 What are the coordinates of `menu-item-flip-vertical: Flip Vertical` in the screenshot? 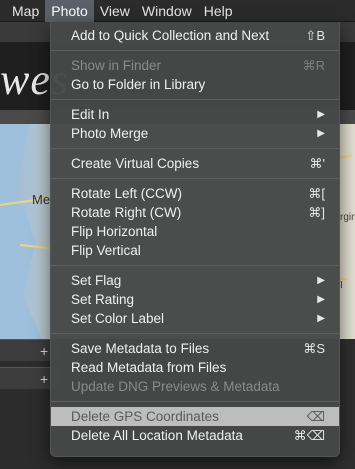 It's located at (195, 250).